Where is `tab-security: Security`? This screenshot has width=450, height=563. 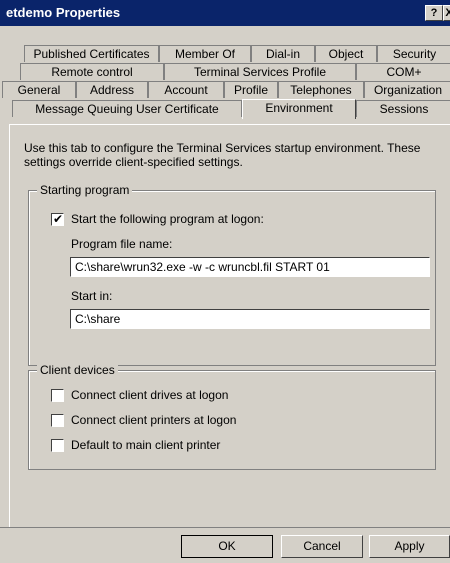 tab-security: Security is located at coordinates (413, 53).